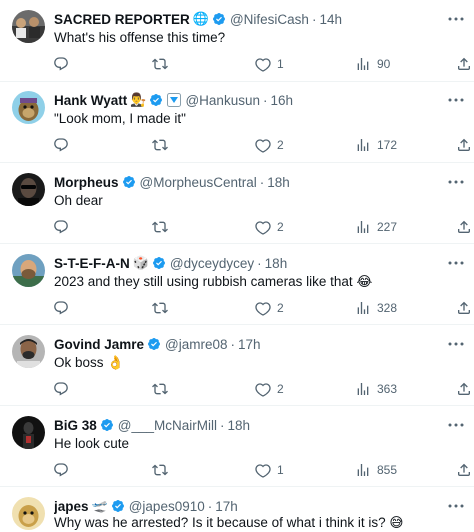  What do you see at coordinates (174, 100) in the screenshot?
I see `affiliate-badge-icon` at bounding box center [174, 100].